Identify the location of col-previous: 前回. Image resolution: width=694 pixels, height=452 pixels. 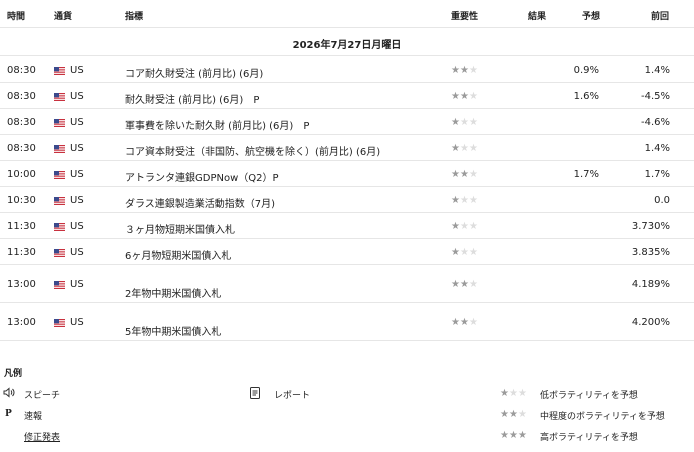
(660, 17).